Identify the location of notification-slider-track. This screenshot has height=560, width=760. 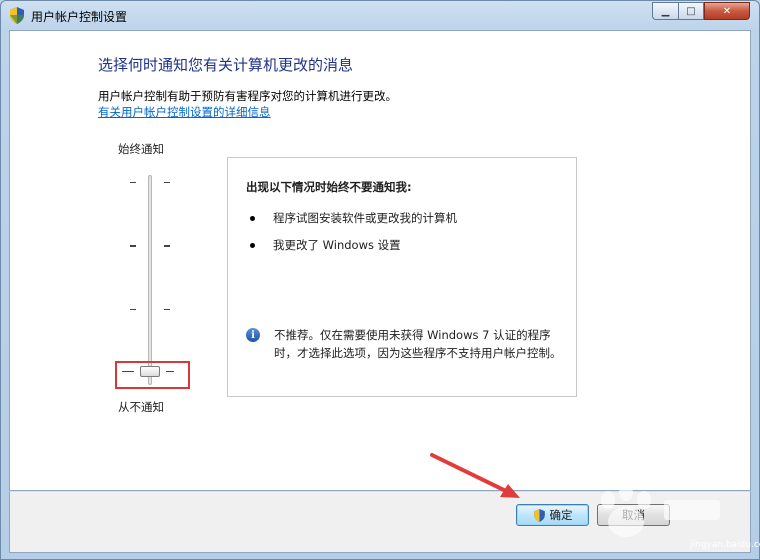
(150, 280).